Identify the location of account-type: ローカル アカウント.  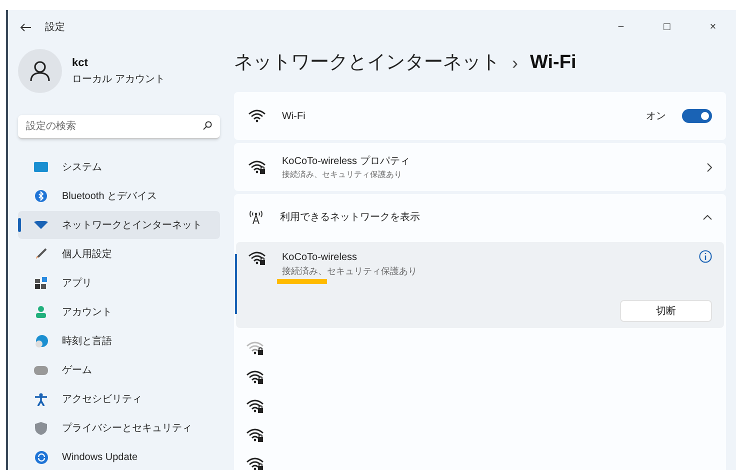
(118, 79).